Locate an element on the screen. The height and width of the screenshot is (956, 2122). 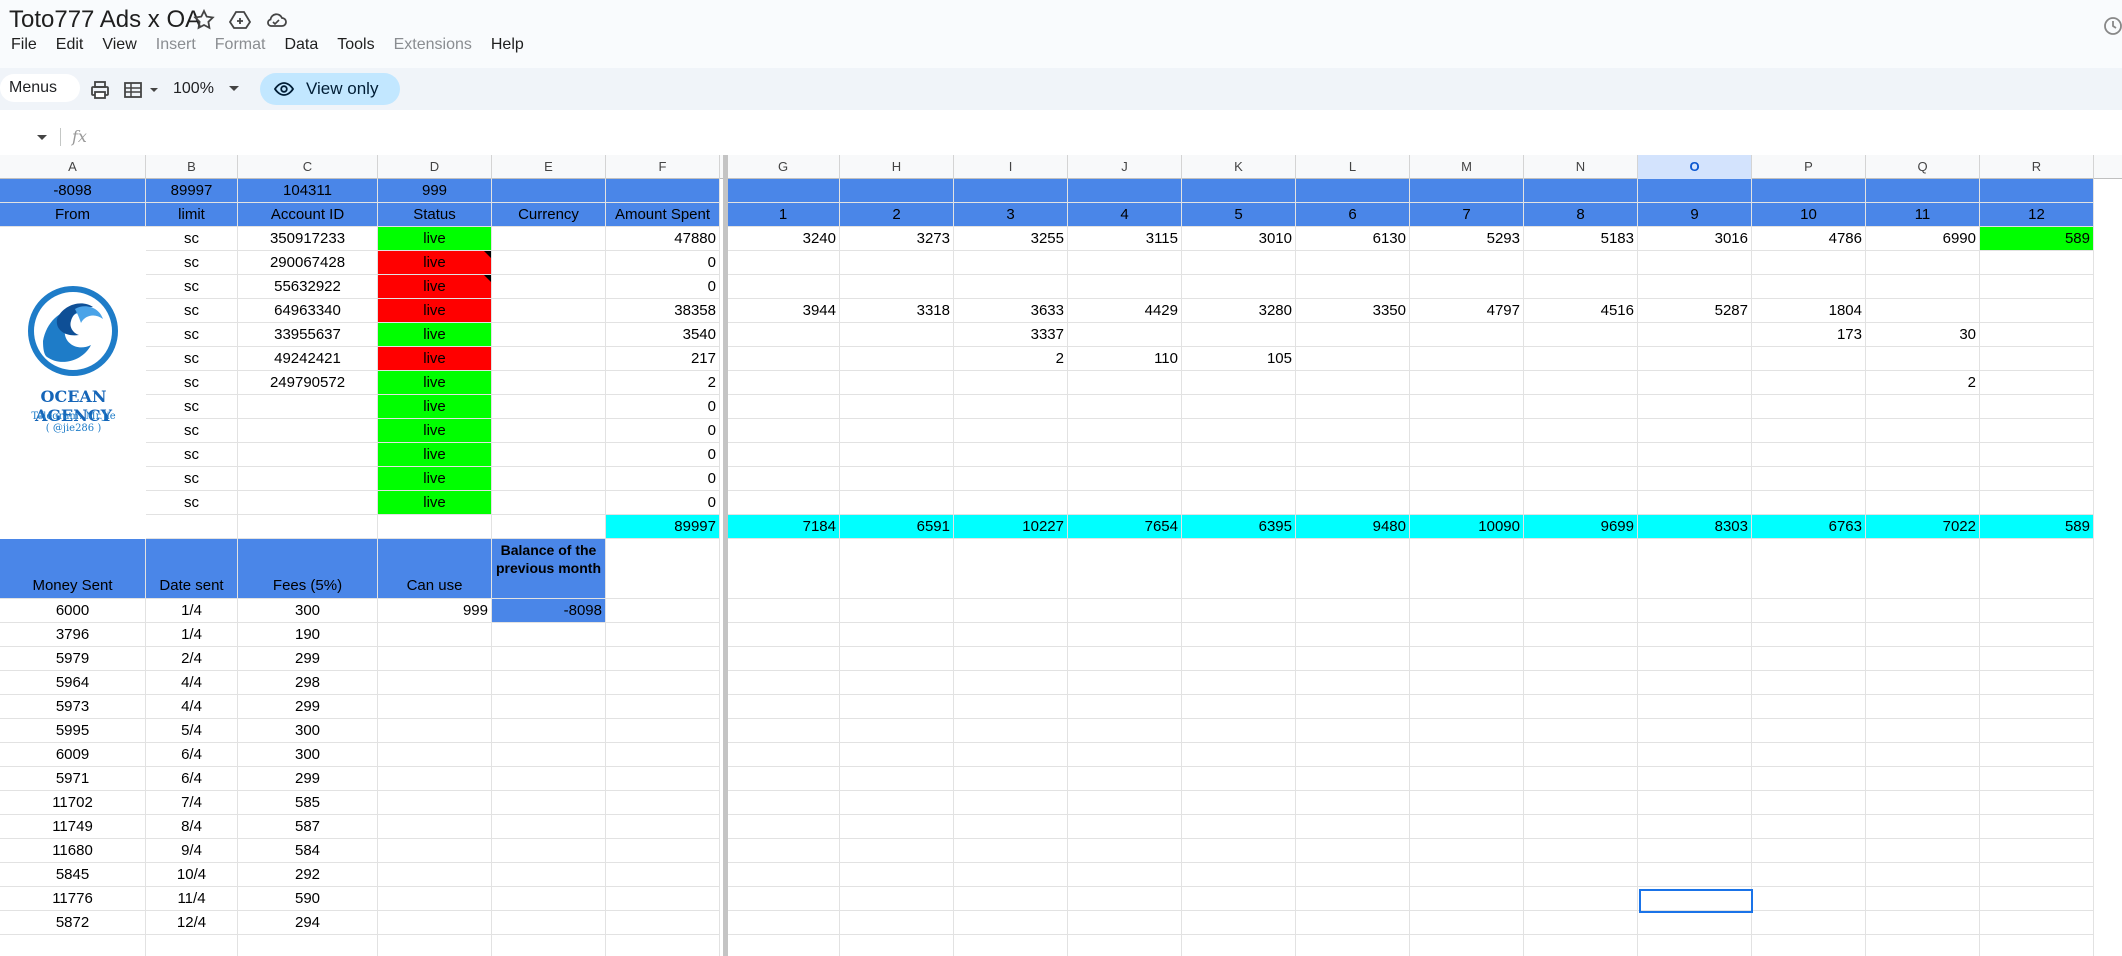
daily-spend-cell: 4516 is located at coordinates (1581, 311).